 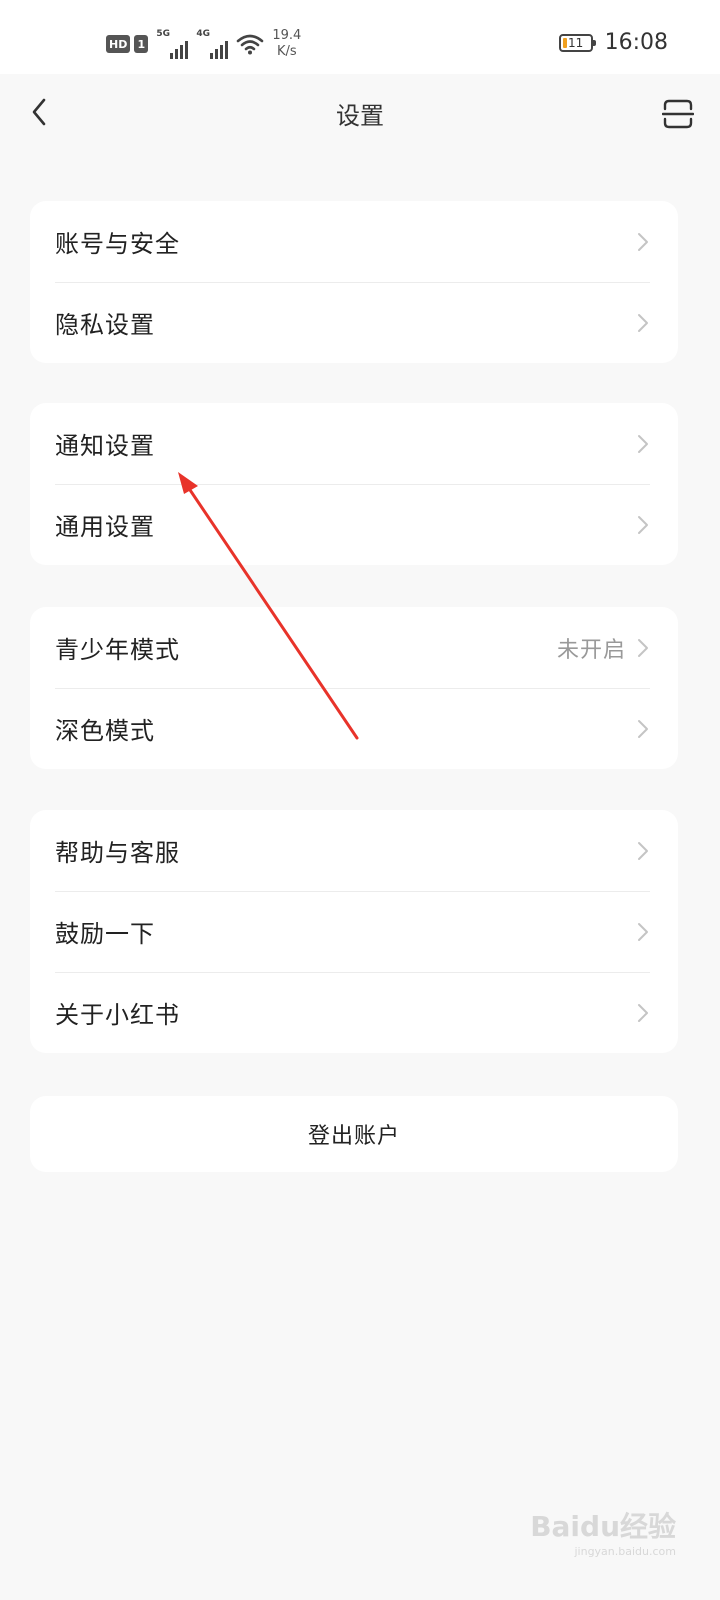 What do you see at coordinates (117, 1015) in the screenshot?
I see `menu-item-label: 关于小红书` at bounding box center [117, 1015].